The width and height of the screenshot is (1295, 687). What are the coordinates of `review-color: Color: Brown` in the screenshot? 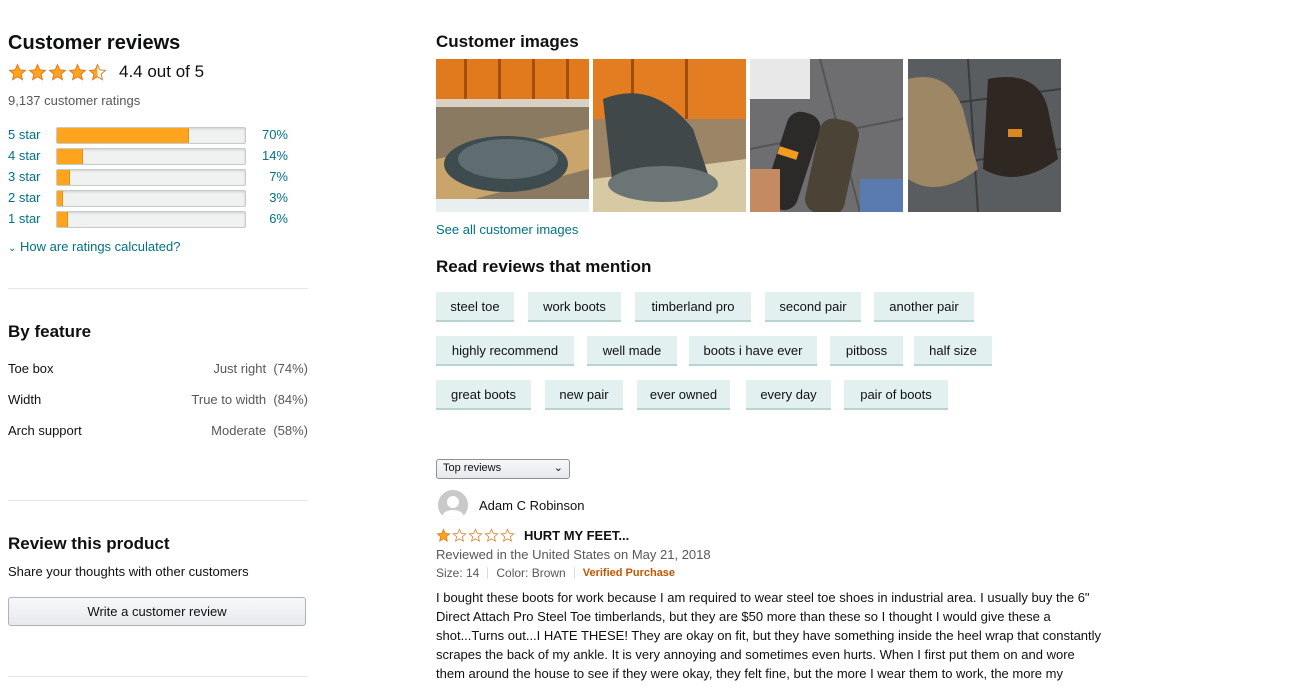 It's located at (531, 573).